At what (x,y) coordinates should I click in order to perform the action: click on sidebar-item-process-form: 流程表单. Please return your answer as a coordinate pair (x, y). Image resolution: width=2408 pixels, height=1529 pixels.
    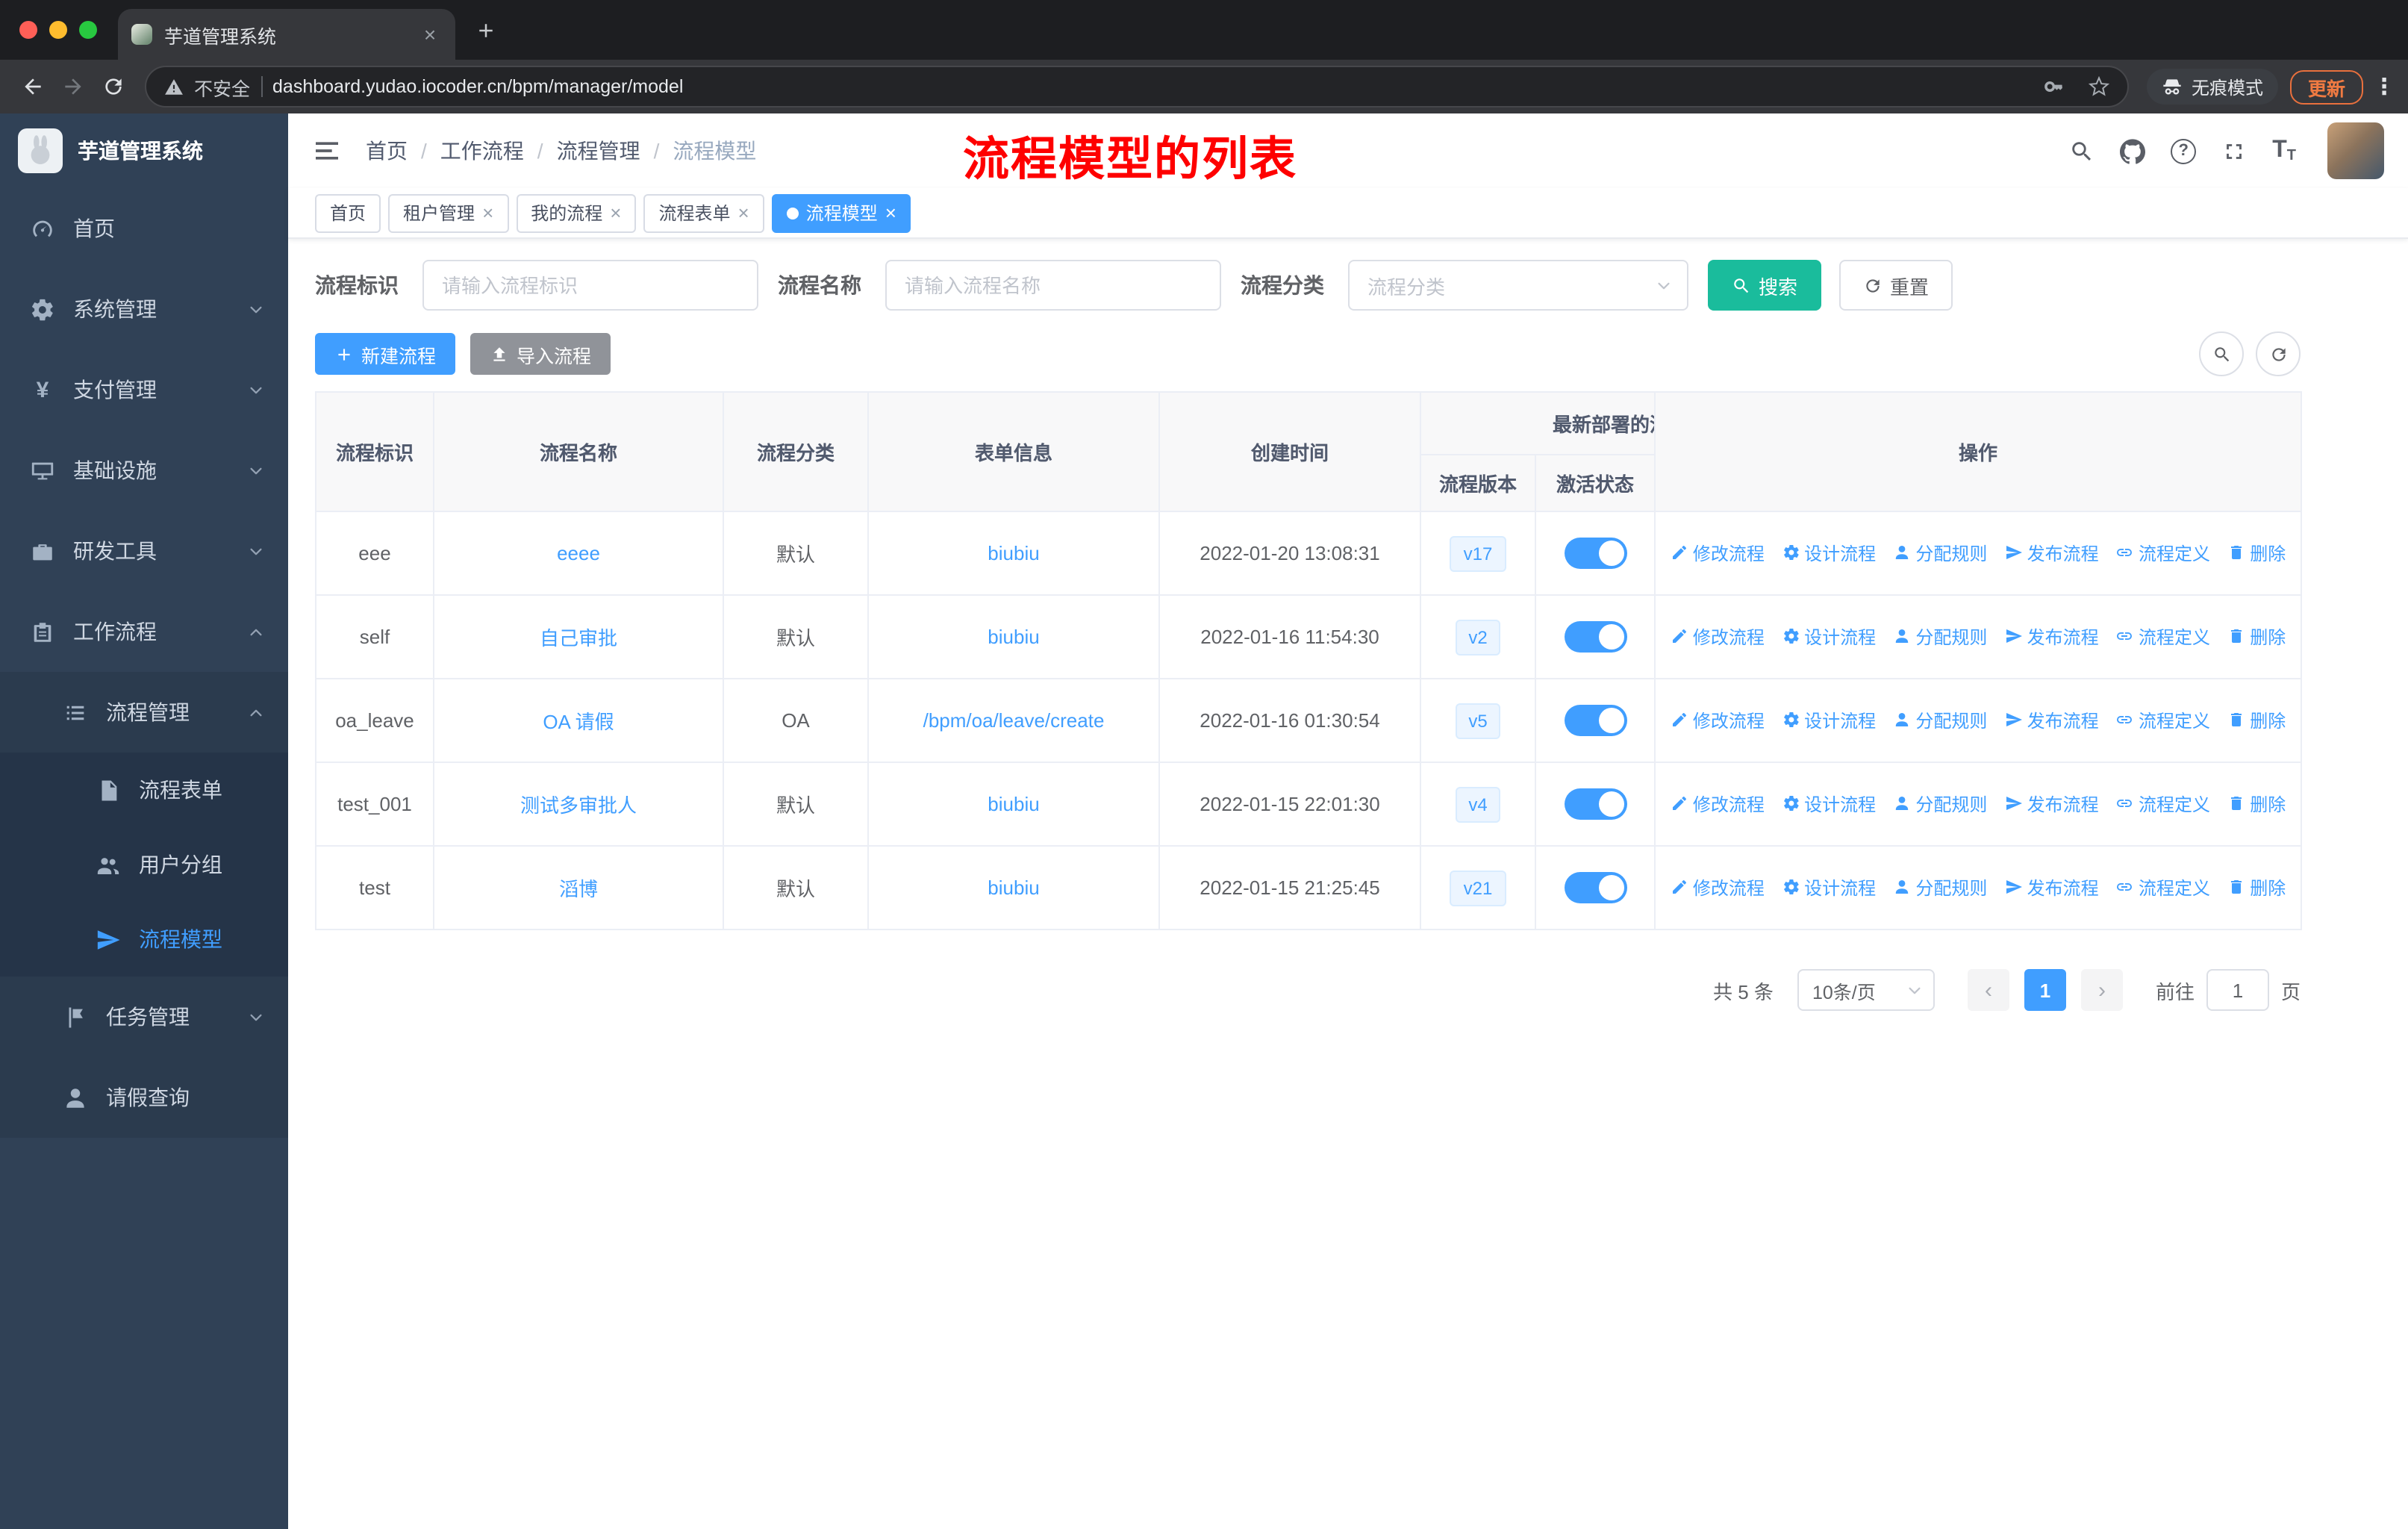
    Looking at the image, I should click on (144, 790).